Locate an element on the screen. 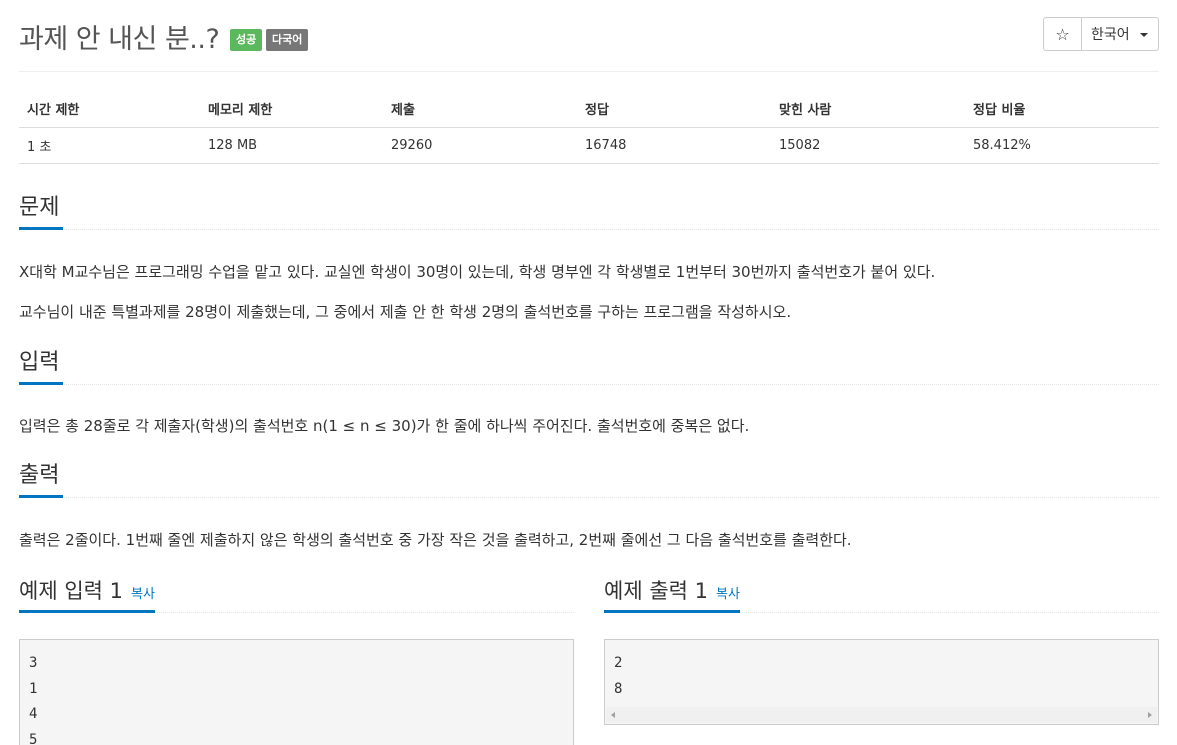  scroll-right-arrow-icon is located at coordinates (1150, 715).